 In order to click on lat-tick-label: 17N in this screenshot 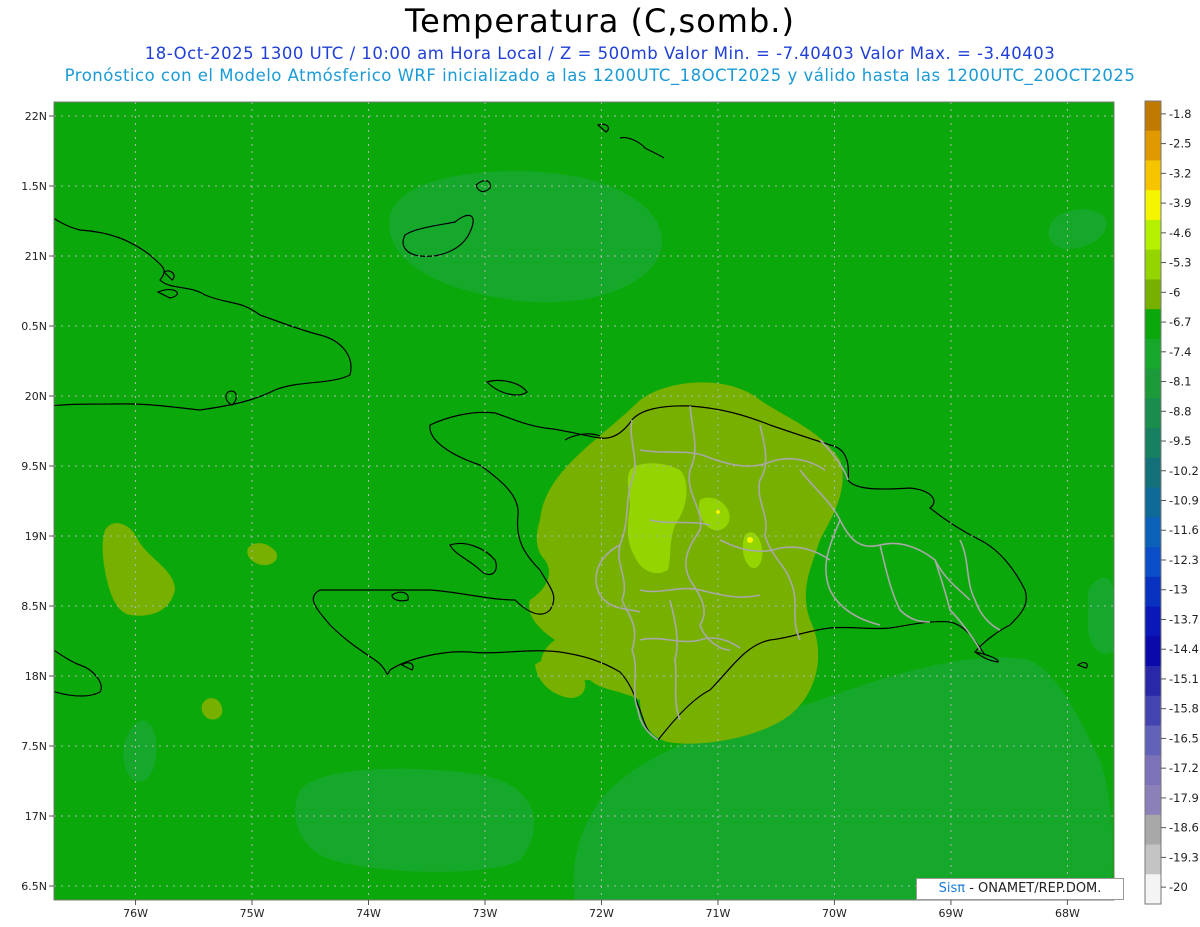, I will do `click(36, 816)`.